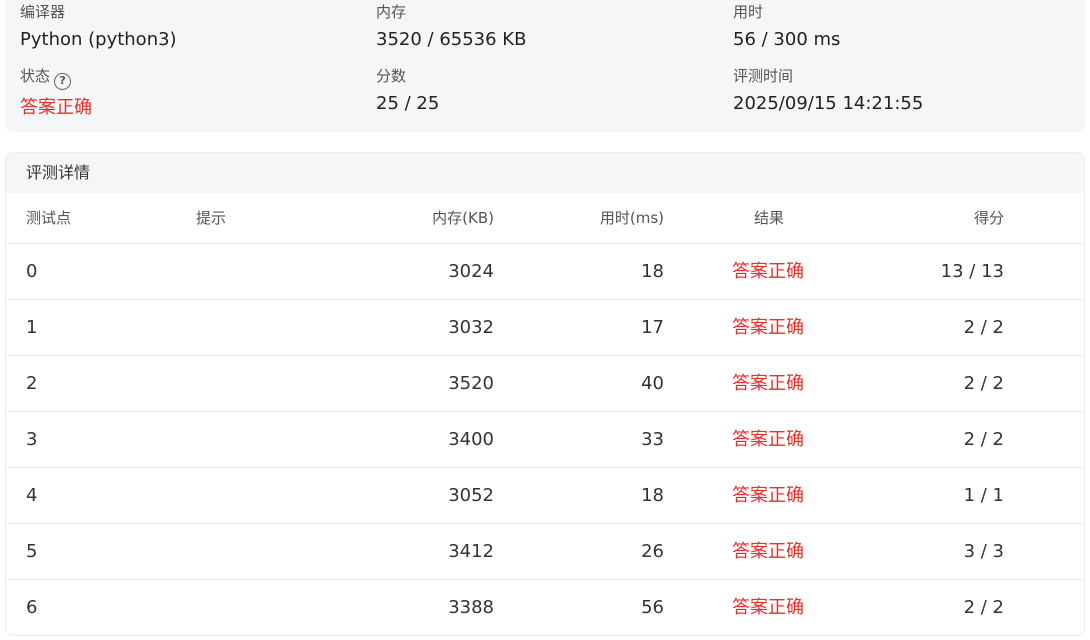  Describe the element at coordinates (769, 218) in the screenshot. I see `header-result: 结果` at that location.